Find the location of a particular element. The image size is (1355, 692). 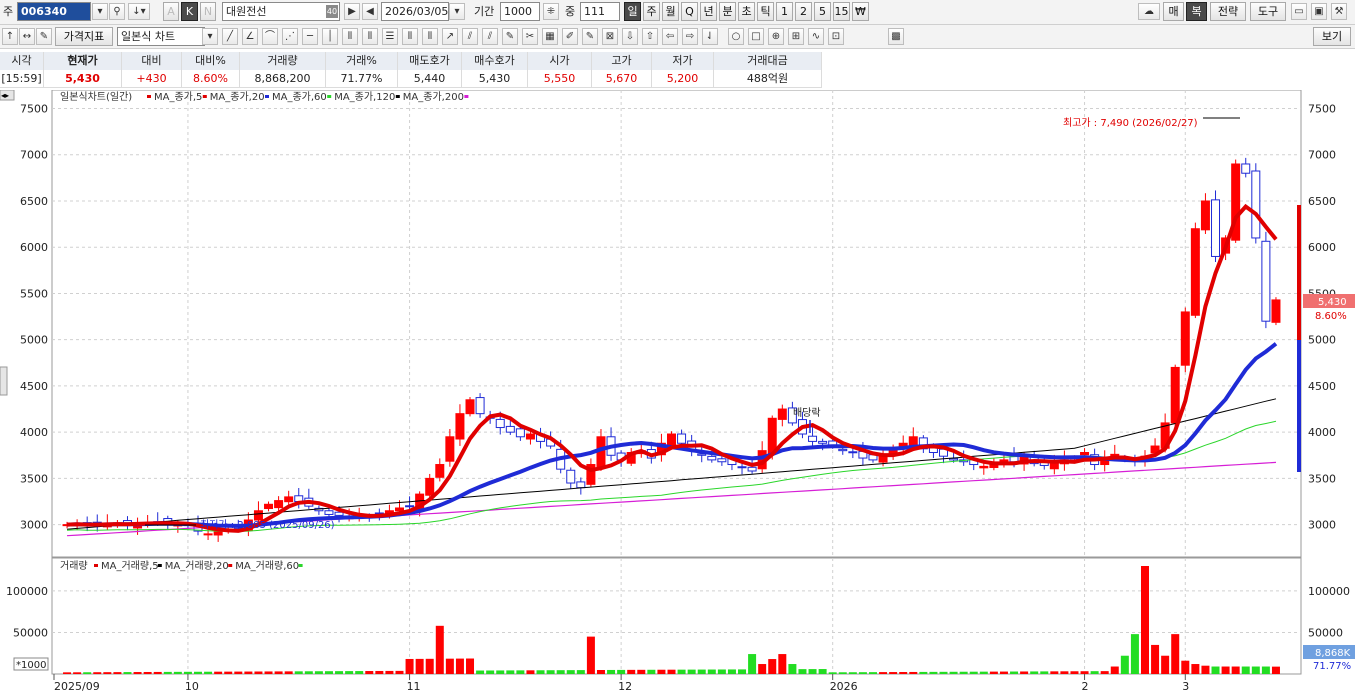

count-input: 111 is located at coordinates (600, 11).